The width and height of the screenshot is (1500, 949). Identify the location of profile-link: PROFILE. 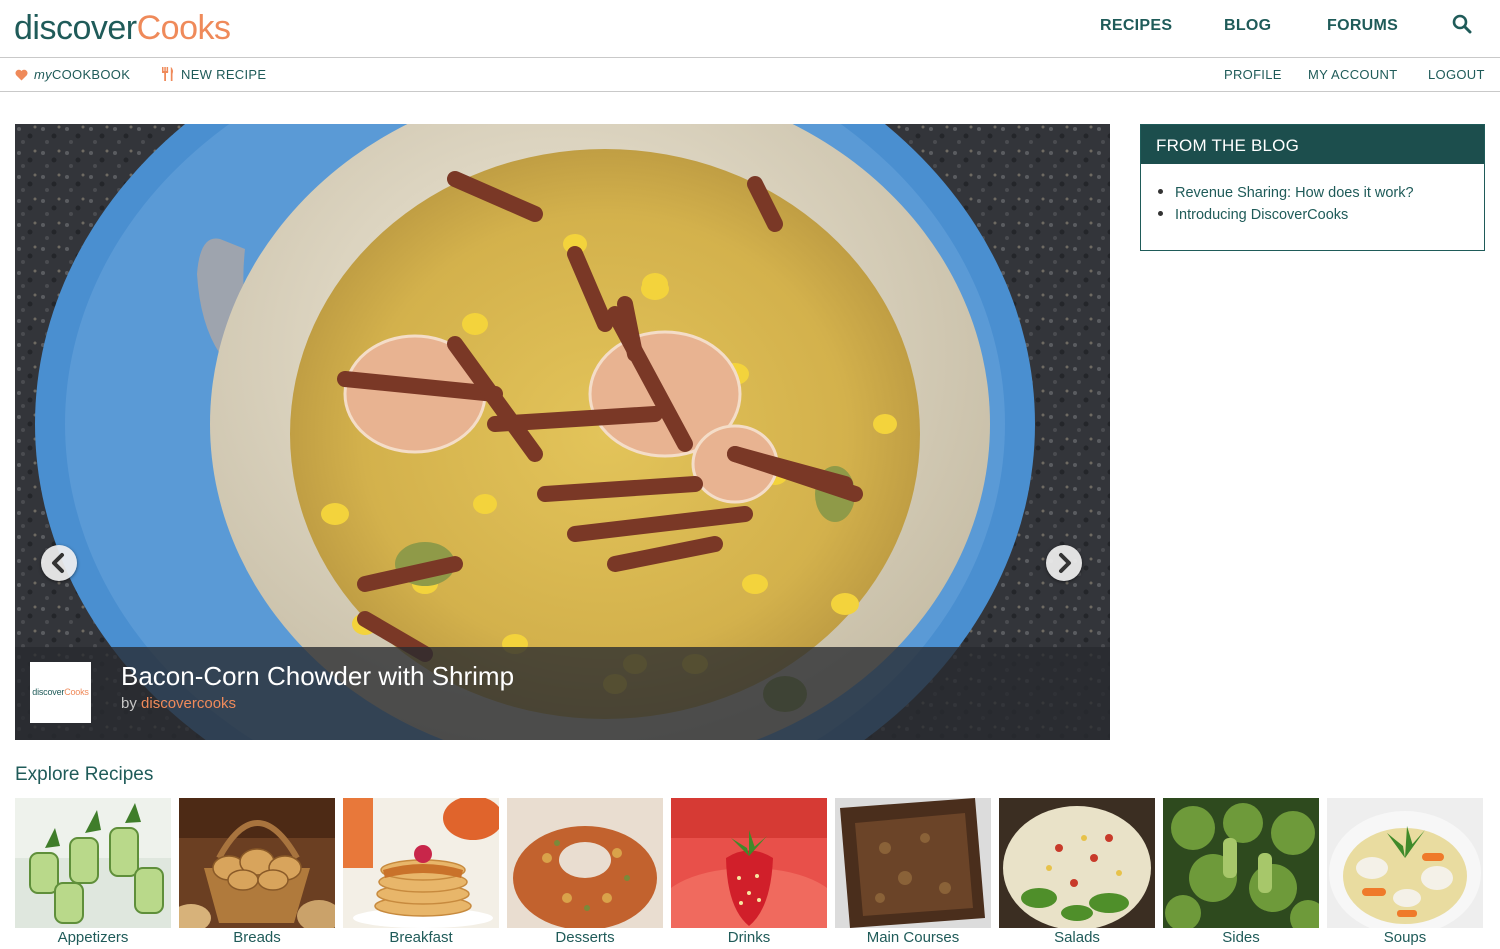
(1253, 75).